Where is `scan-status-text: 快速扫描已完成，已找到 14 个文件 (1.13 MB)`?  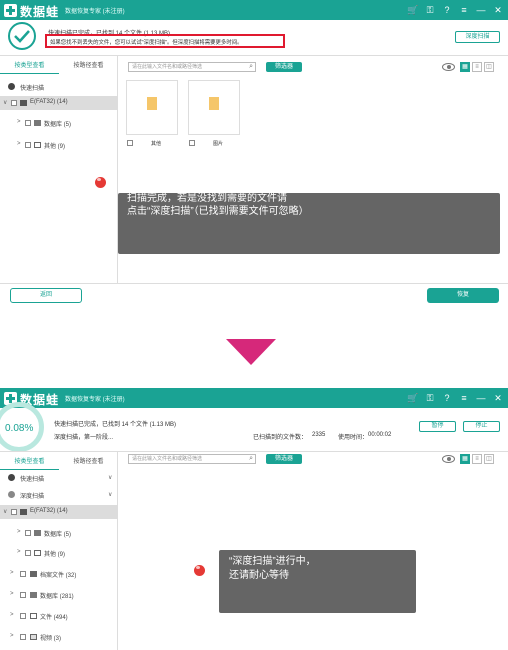 scan-status-text: 快速扫描已完成，已找到 14 个文件 (1.13 MB) is located at coordinates (115, 425).